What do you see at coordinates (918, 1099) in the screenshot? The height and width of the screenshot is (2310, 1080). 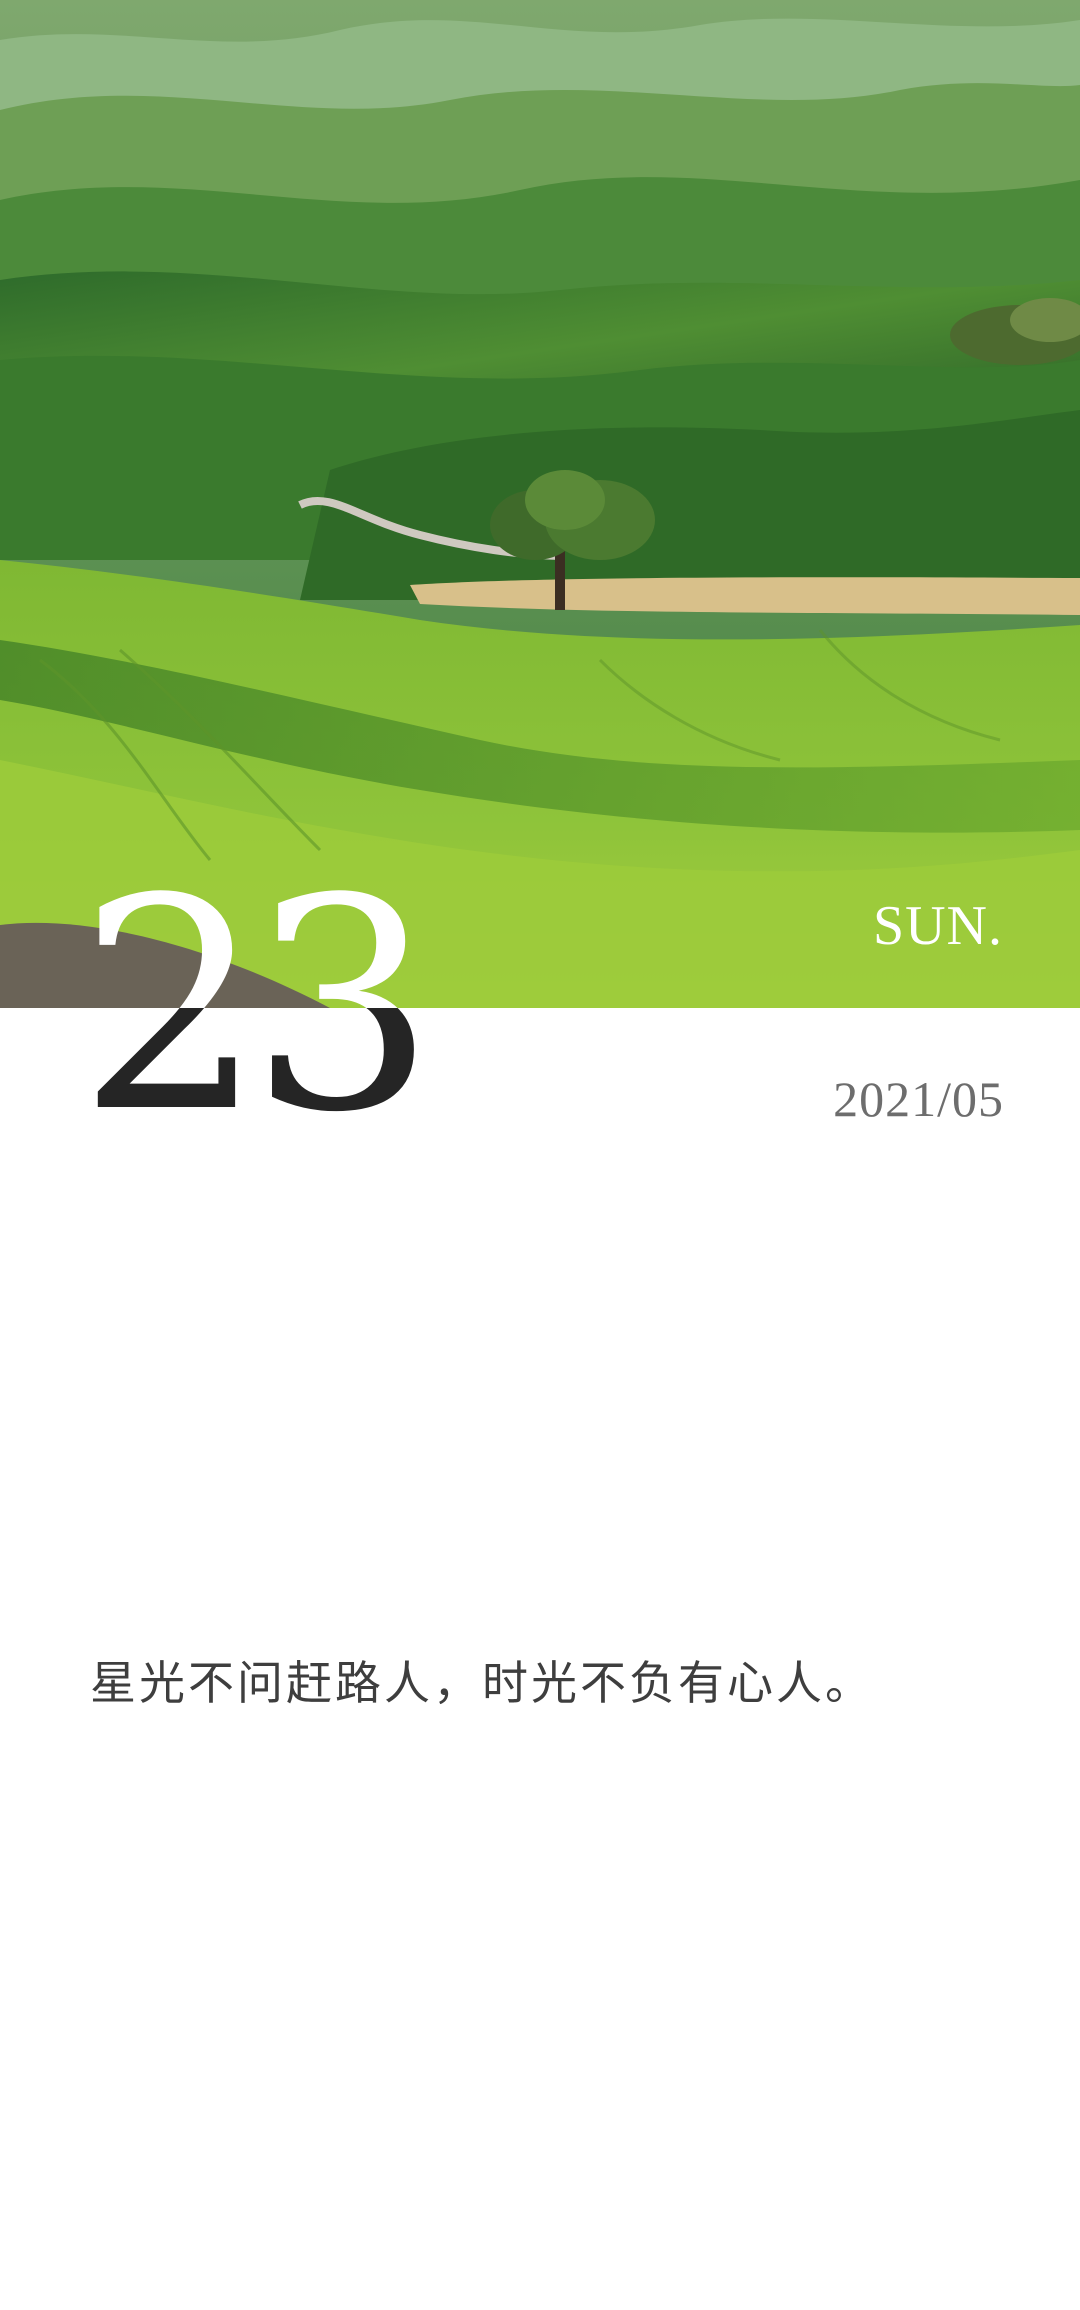 I see `year-month-label: 2021/05` at bounding box center [918, 1099].